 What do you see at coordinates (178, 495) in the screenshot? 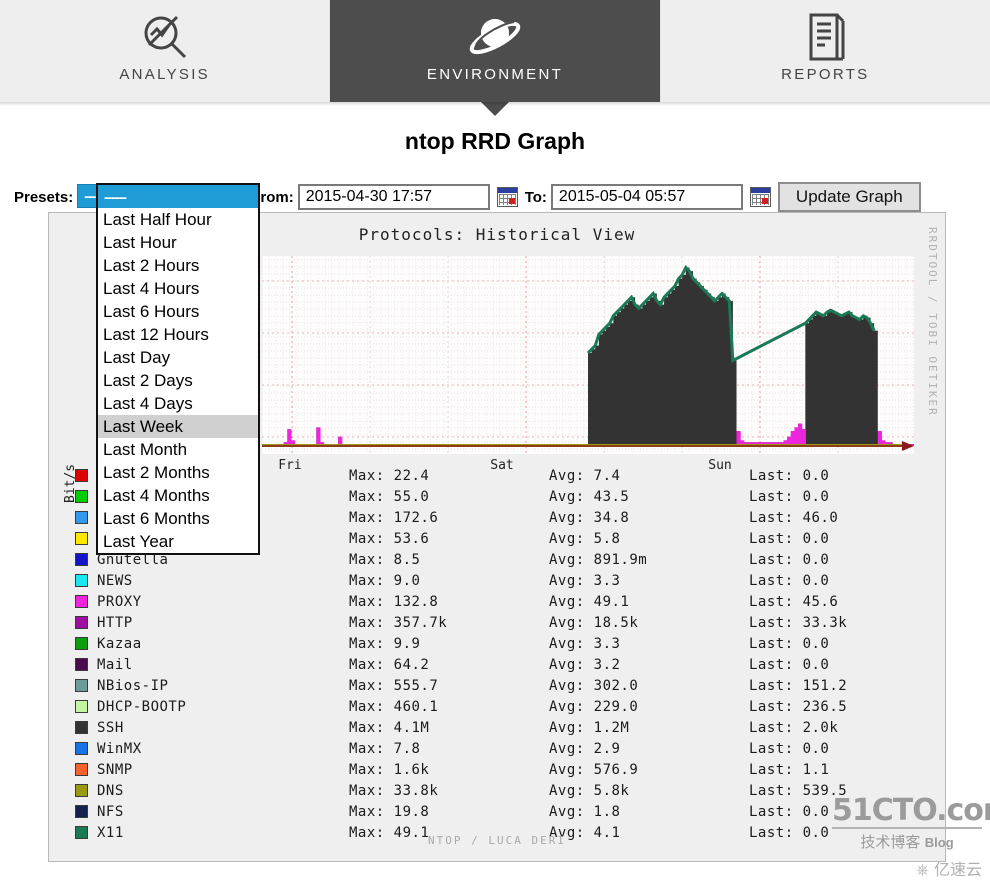
I see `presets-option: Last 4 Months` at bounding box center [178, 495].